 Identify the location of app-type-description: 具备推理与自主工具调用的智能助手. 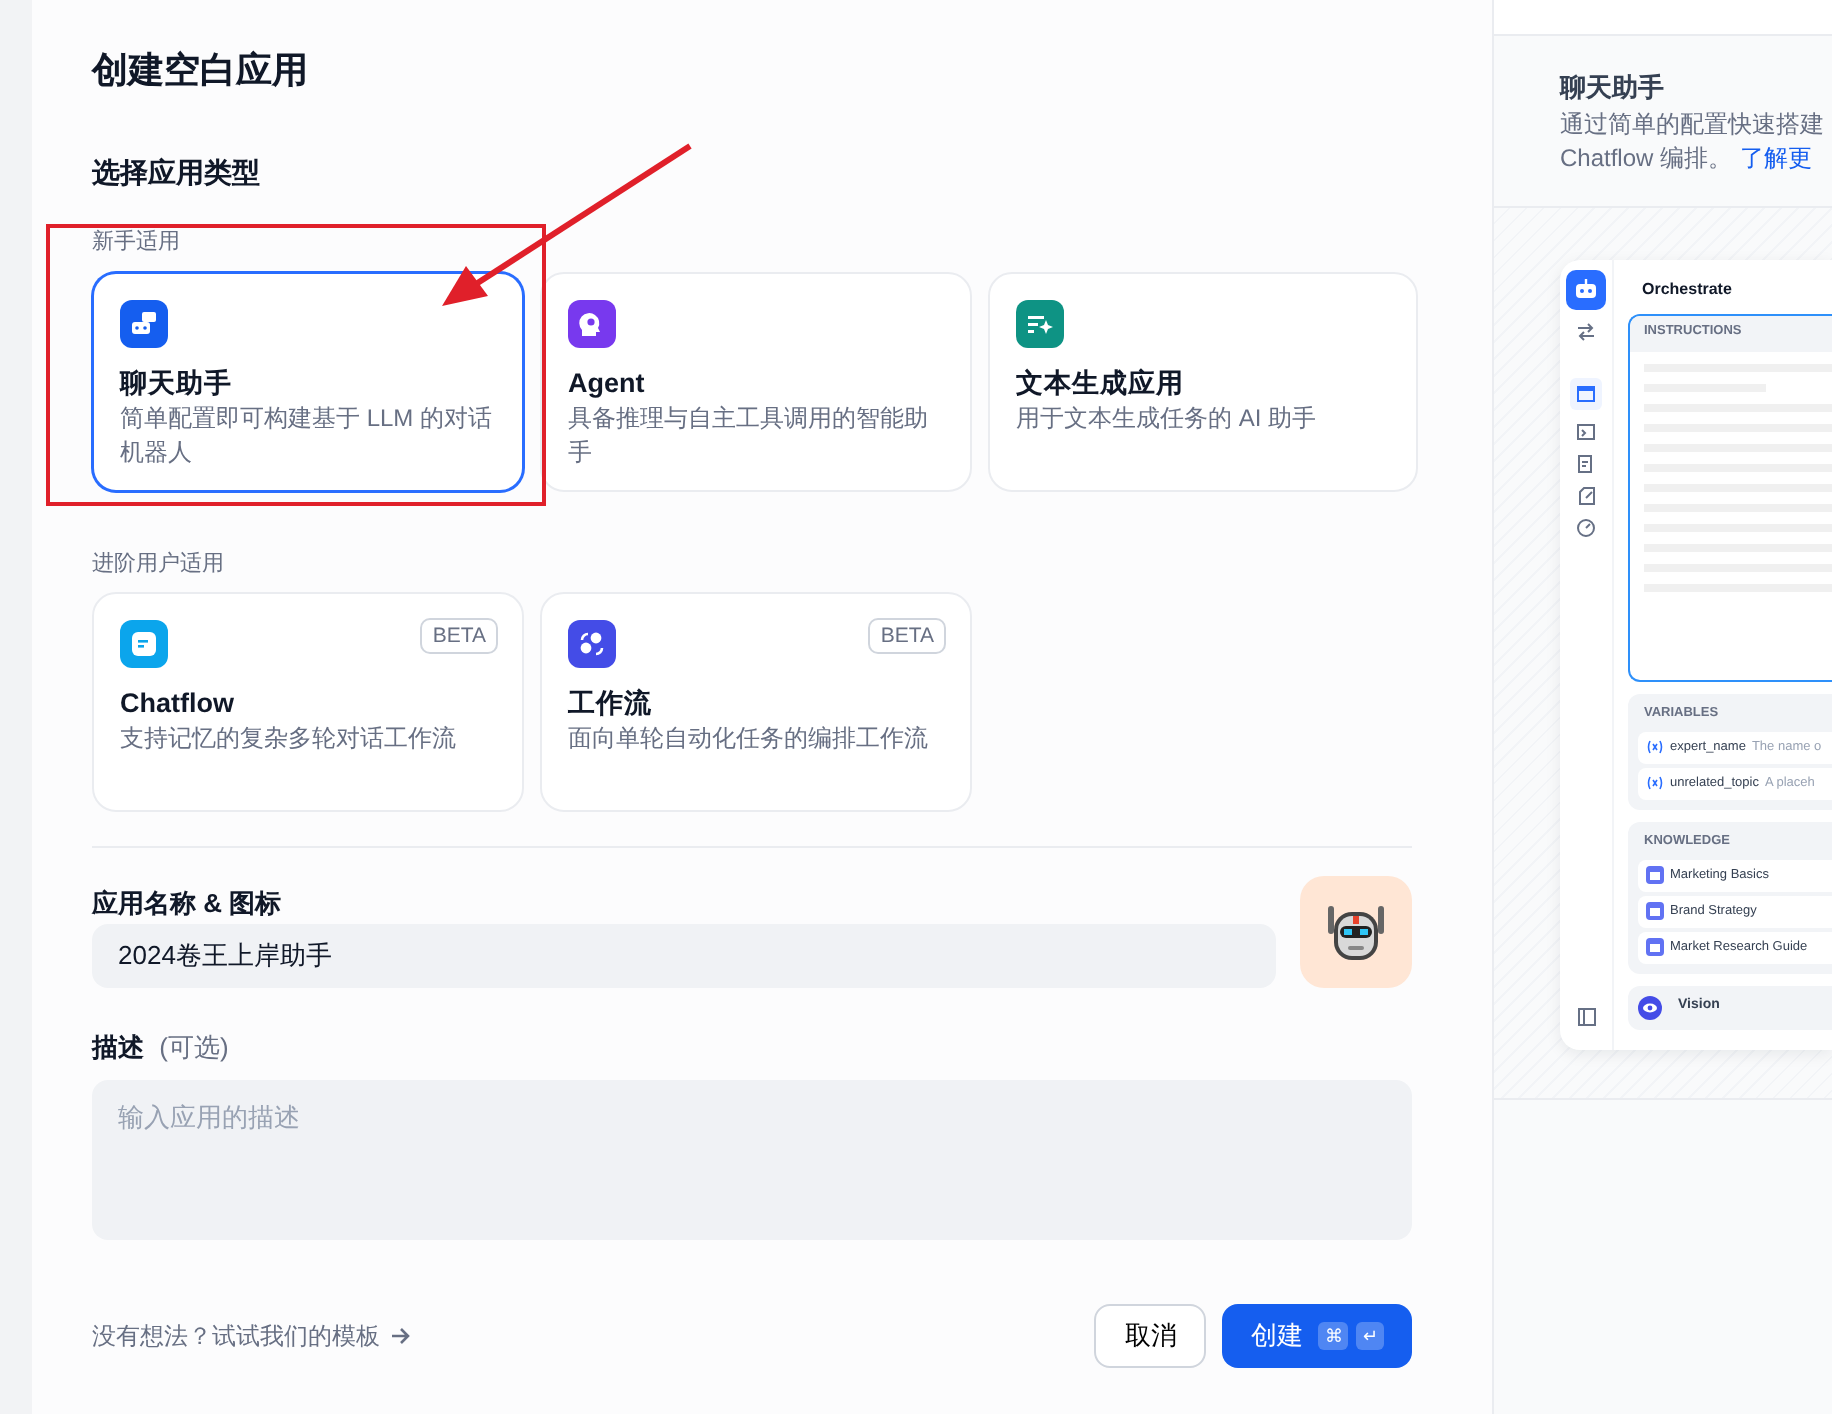
(749, 435).